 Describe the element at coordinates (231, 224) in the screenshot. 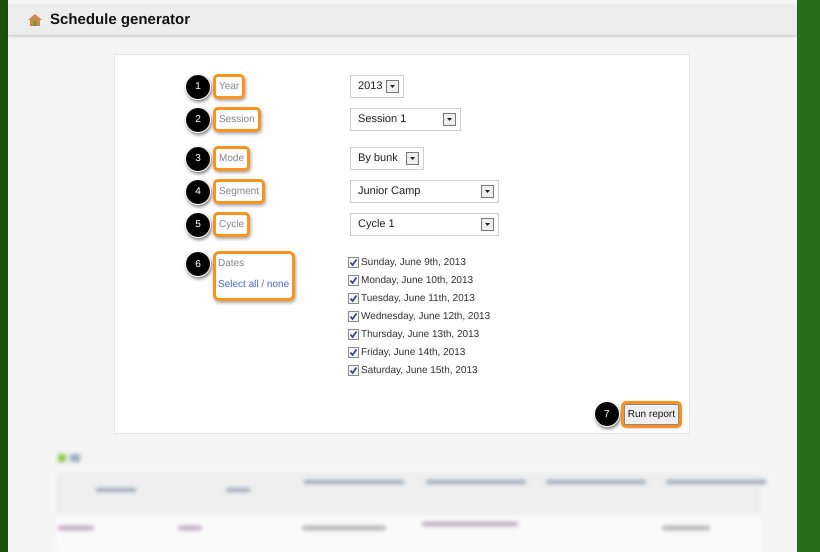

I see `field-label: Cycle` at that location.